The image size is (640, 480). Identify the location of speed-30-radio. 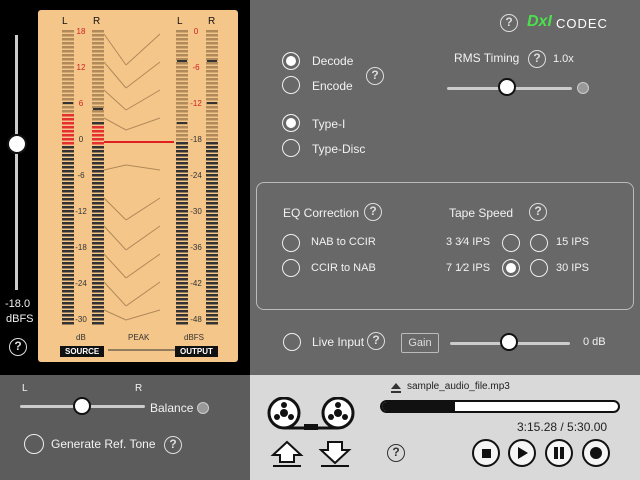
(539, 268).